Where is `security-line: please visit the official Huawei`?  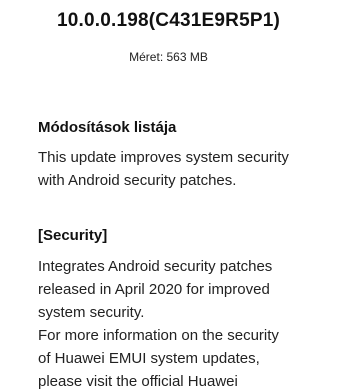
security-line: please visit the official Huawei is located at coordinates (138, 381).